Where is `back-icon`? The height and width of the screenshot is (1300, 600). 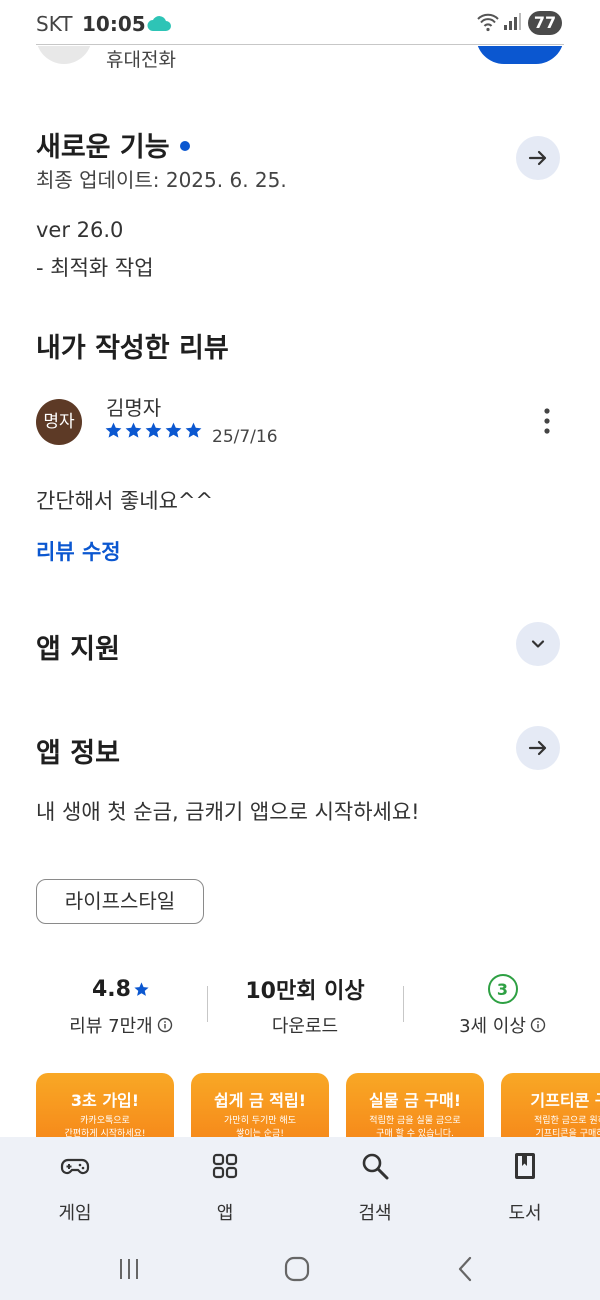
back-icon is located at coordinates (466, 1269).